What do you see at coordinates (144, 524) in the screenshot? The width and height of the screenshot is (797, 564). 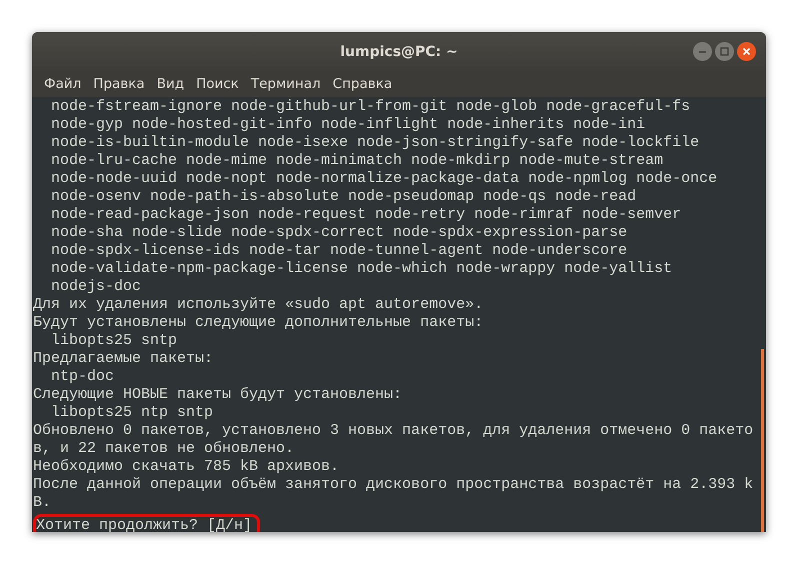 I see `terminal-line: Хотите продолжить? [Д/н]` at bounding box center [144, 524].